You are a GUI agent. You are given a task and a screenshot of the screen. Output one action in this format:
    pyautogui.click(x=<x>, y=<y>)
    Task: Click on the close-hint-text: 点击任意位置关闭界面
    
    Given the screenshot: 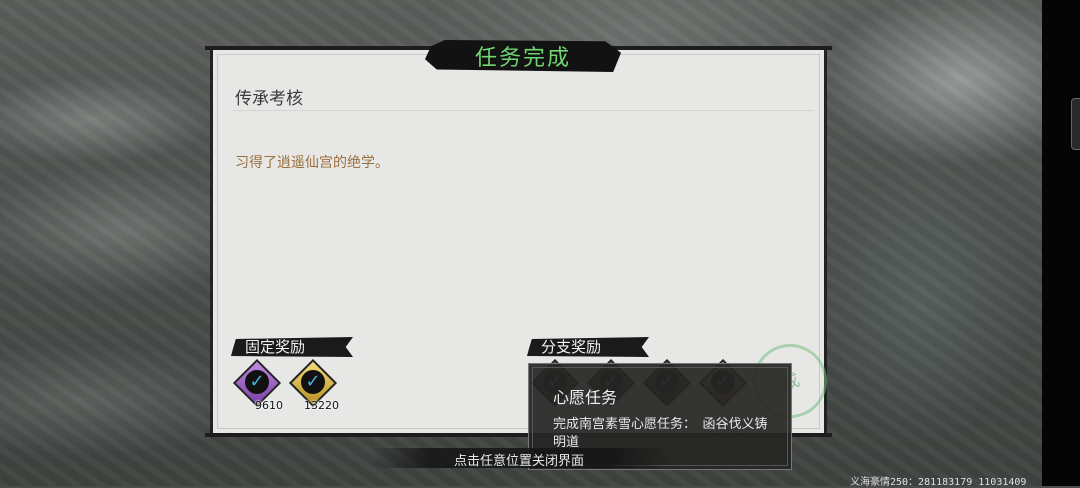 What is the action you would take?
    pyautogui.click(x=519, y=461)
    